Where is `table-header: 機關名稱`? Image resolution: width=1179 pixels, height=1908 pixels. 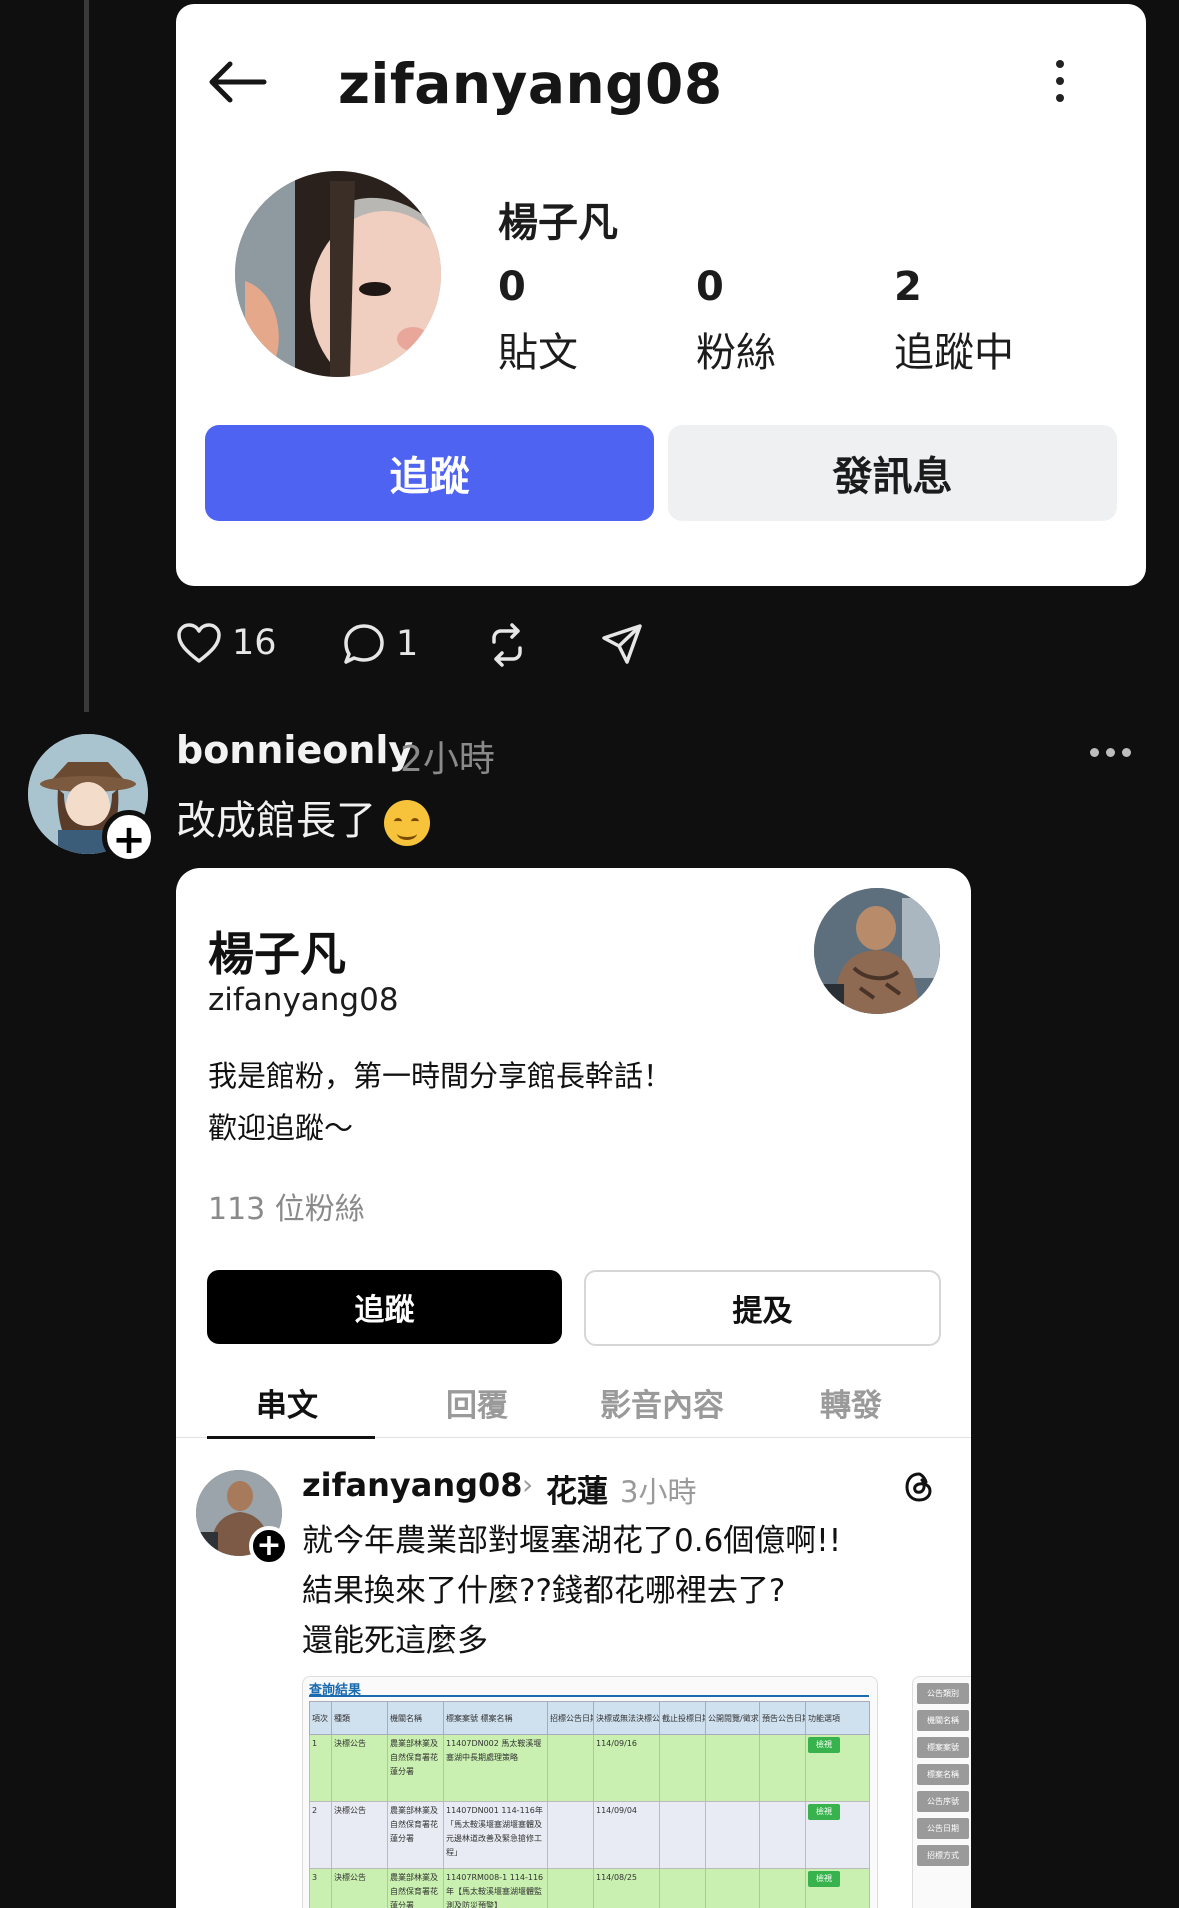 table-header: 機關名稱 is located at coordinates (416, 1718).